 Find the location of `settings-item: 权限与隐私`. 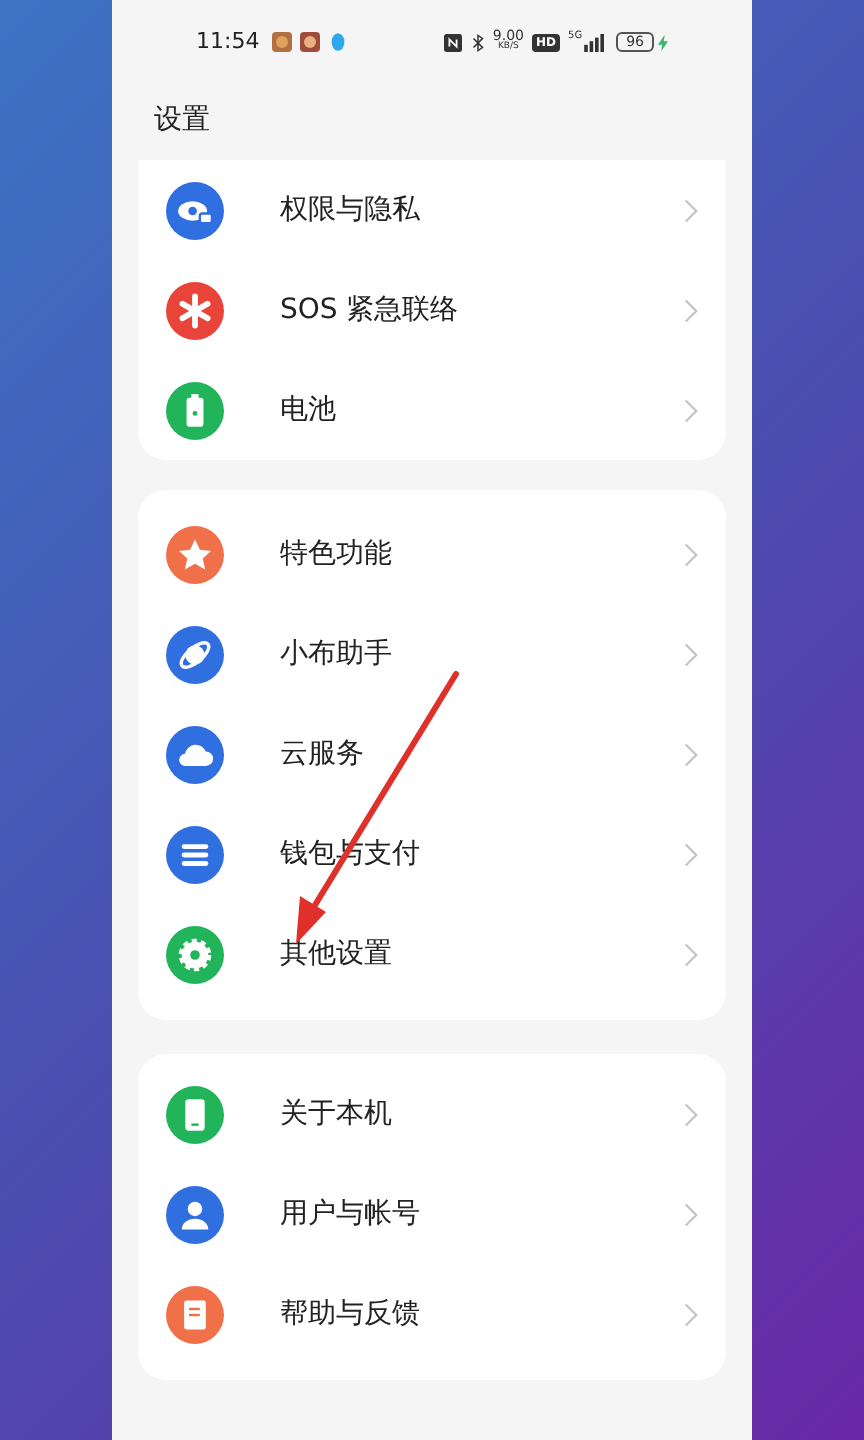

settings-item: 权限与隐私 is located at coordinates (445, 210).